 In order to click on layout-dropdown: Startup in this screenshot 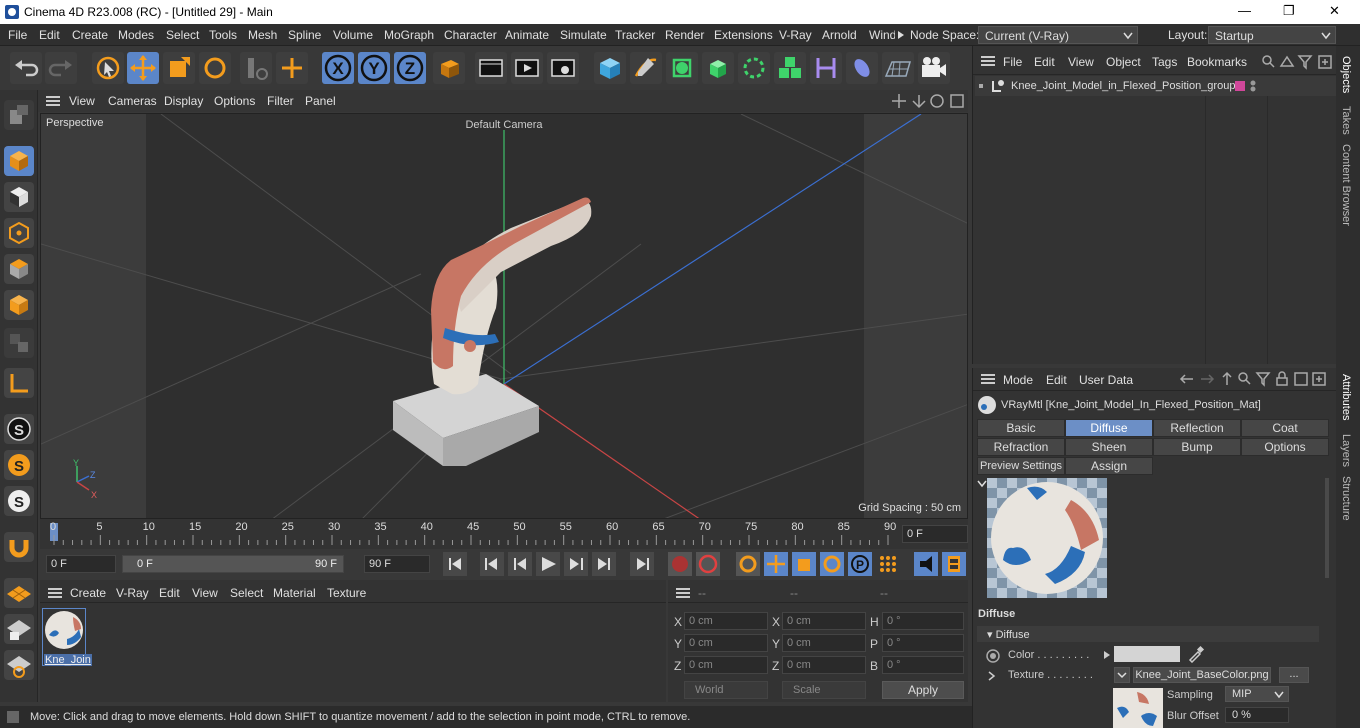, I will do `click(1272, 35)`.